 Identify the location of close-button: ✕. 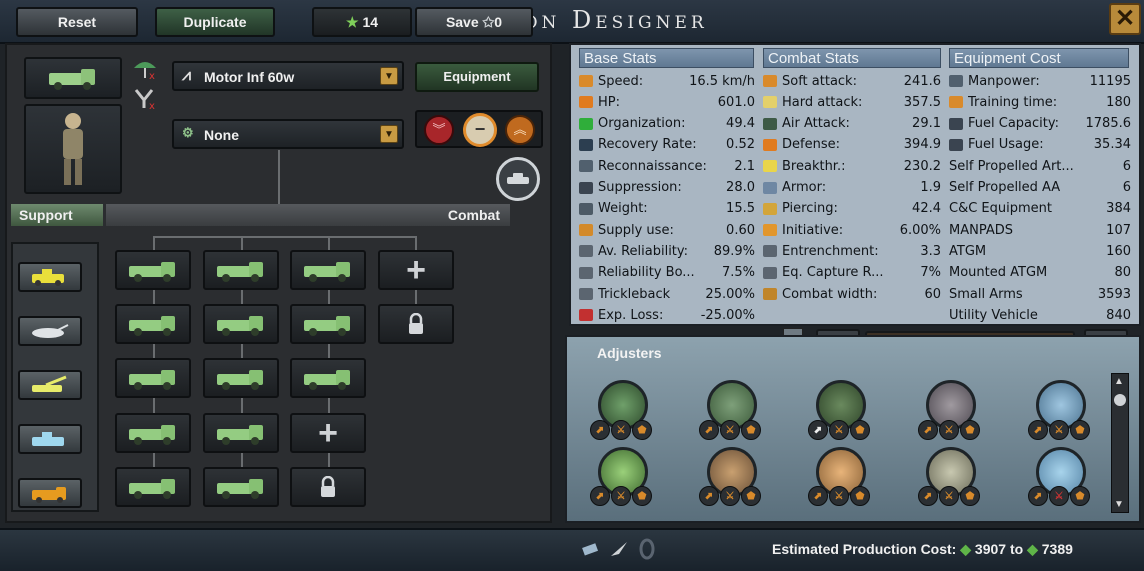
(1125, 19).